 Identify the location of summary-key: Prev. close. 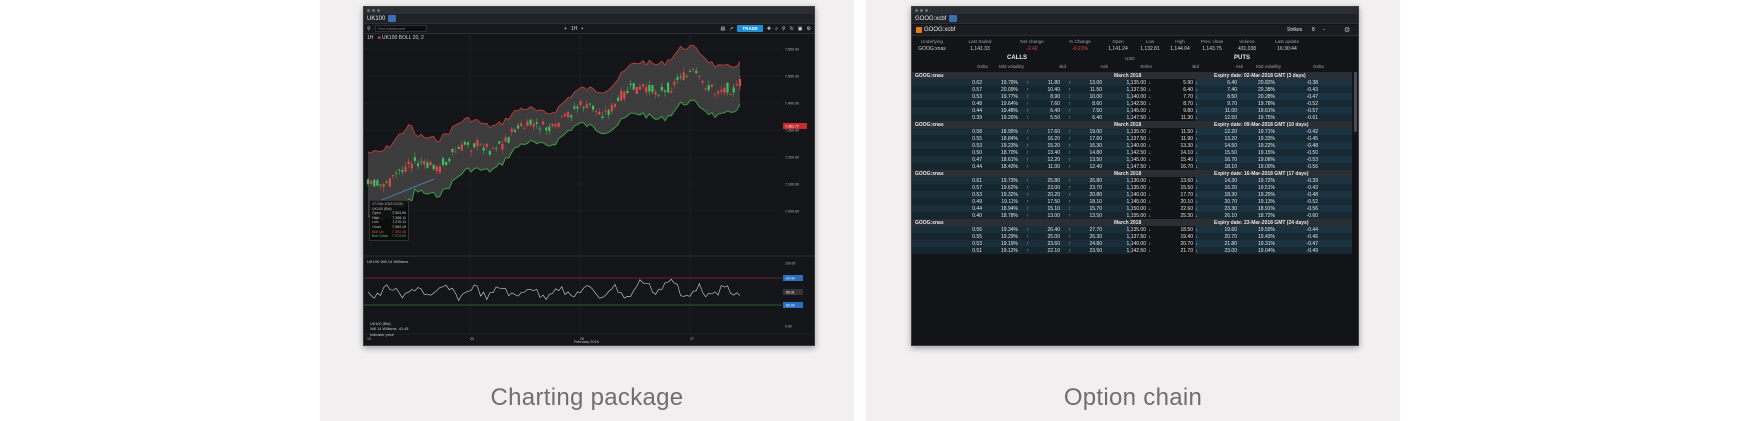
(1212, 41).